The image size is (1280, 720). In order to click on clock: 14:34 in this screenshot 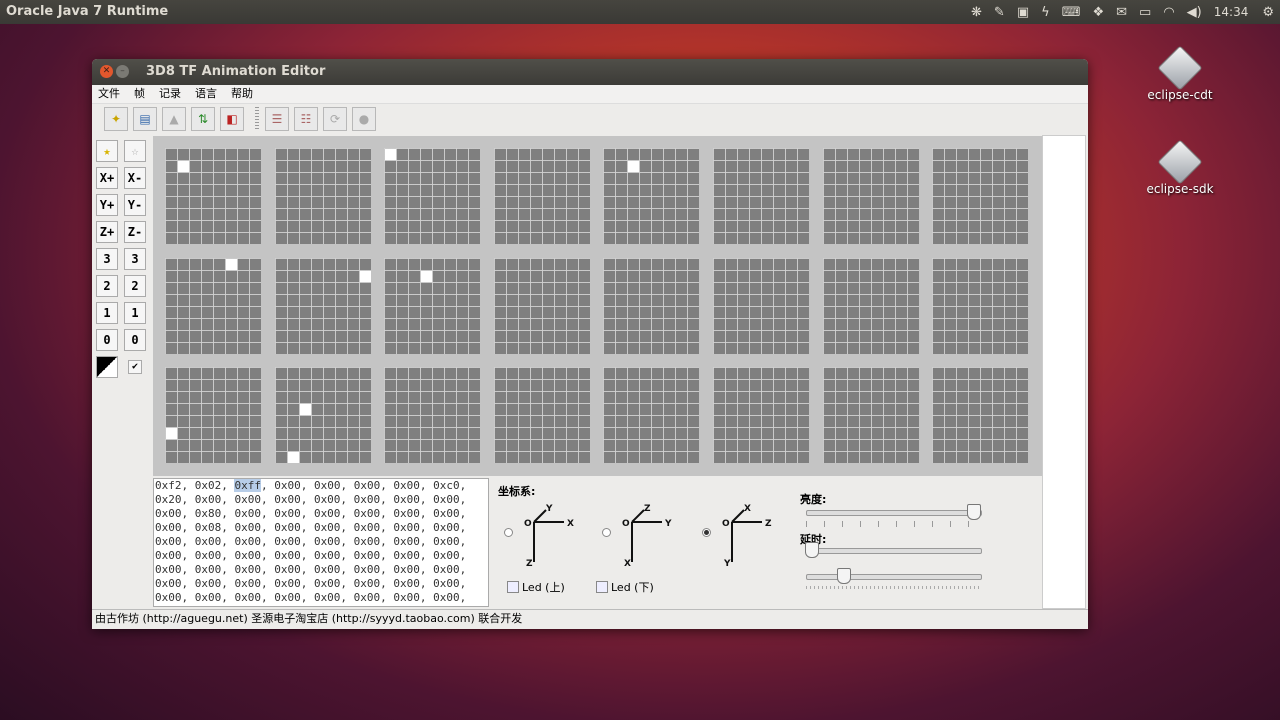, I will do `click(1231, 12)`.